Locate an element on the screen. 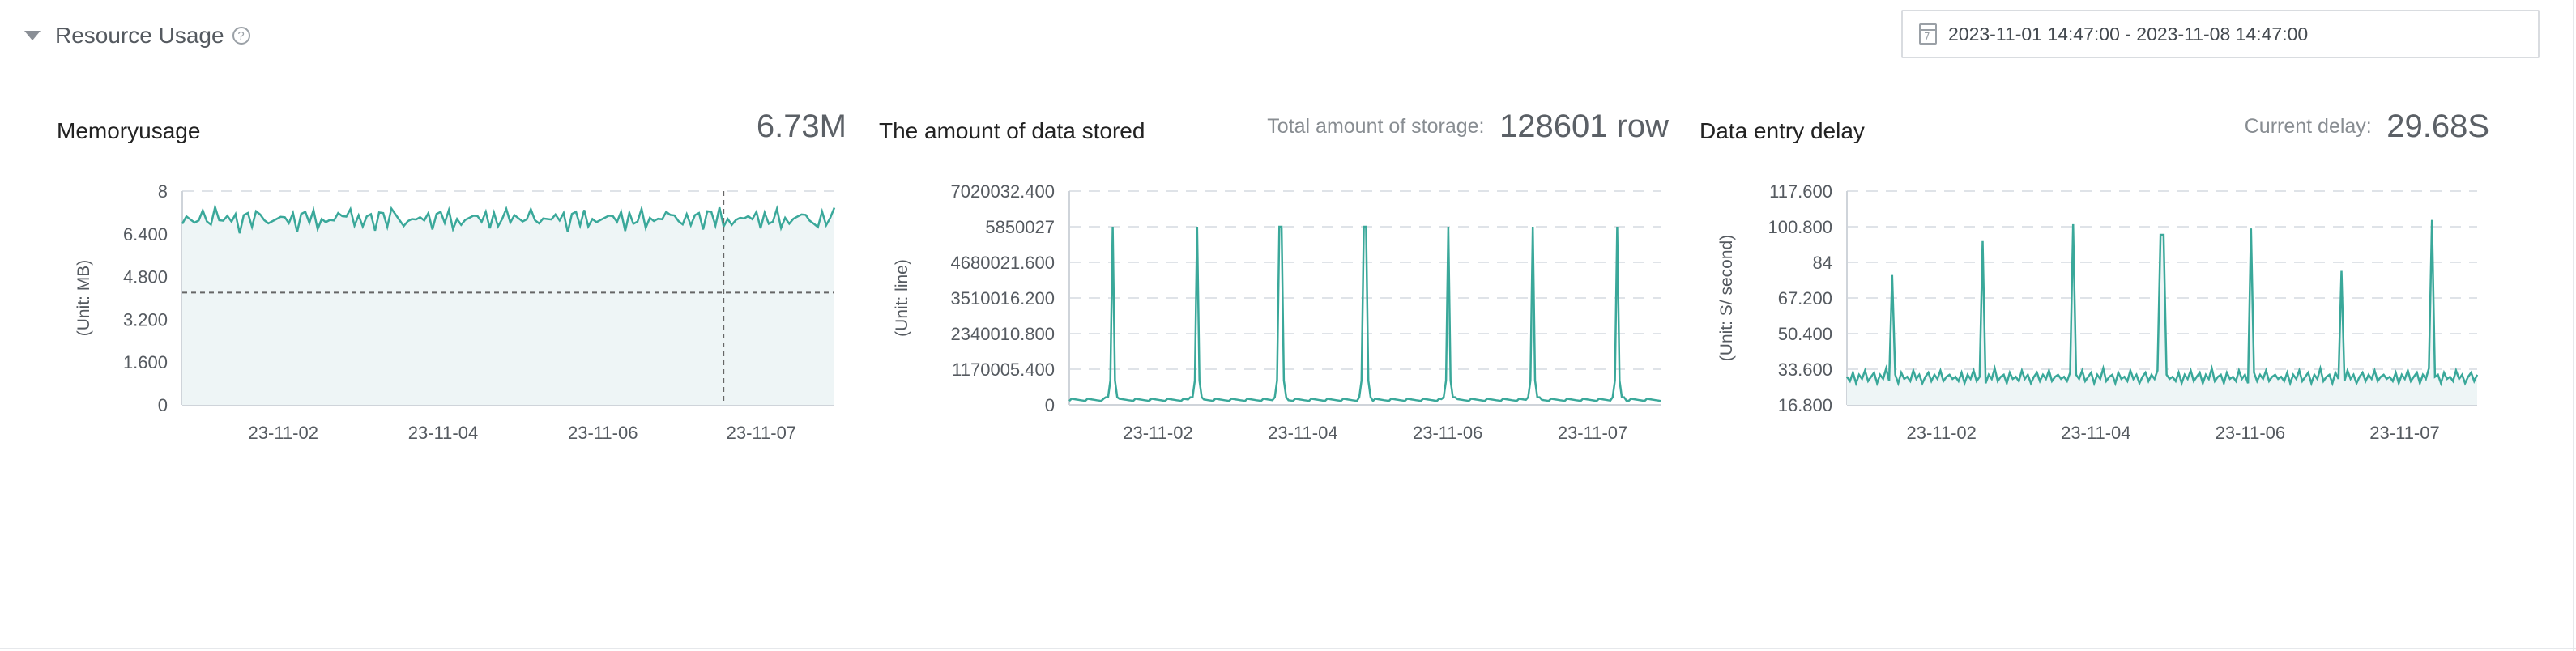  series-area is located at coordinates (508, 305).